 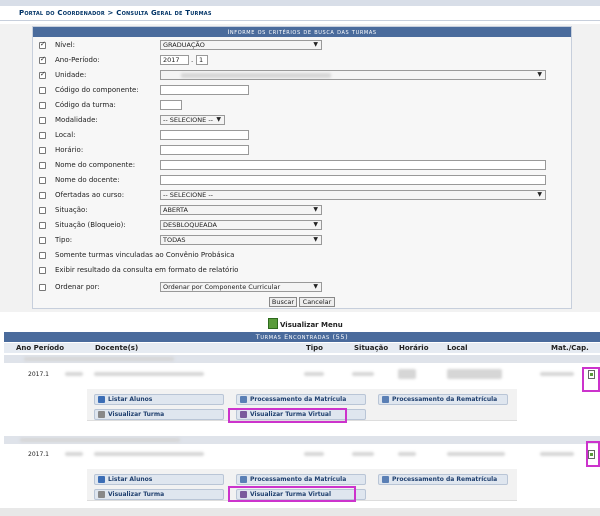 I want to click on input-periodo: 1, so click(x=202, y=60).